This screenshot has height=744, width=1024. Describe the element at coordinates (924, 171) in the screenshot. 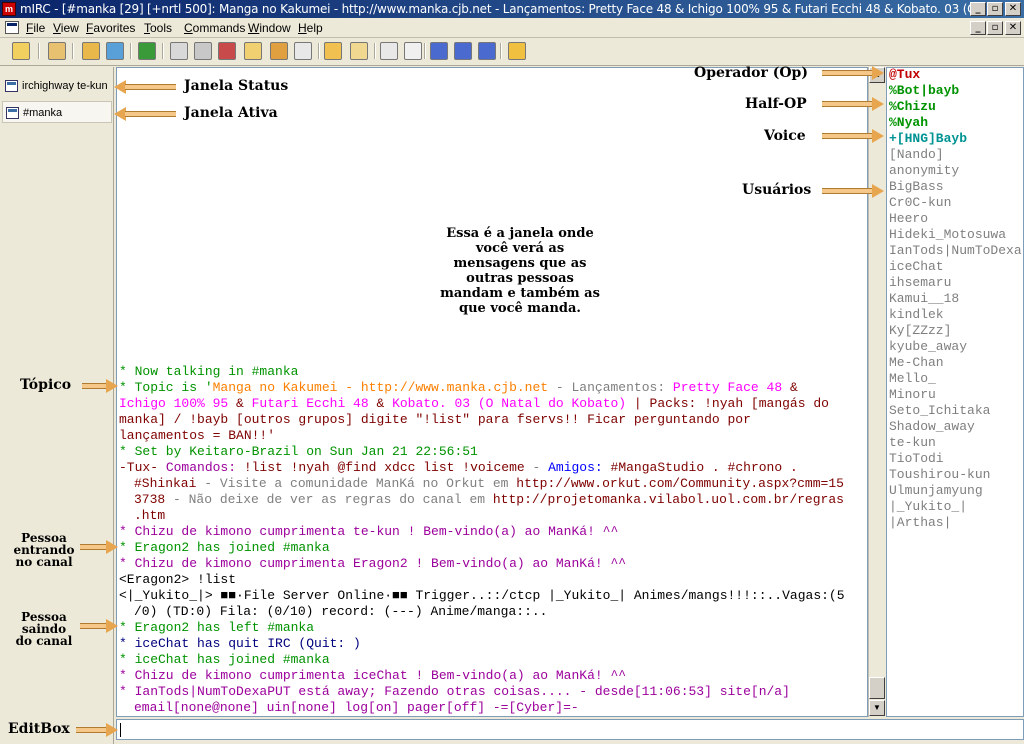

I see `nick-user: anonymity` at that location.